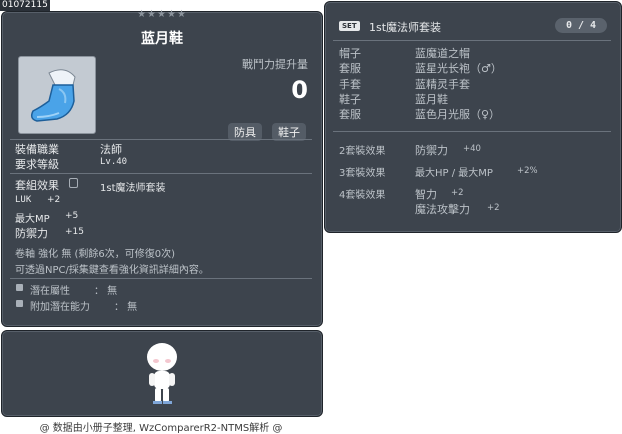 This screenshot has height=434, width=622. Describe the element at coordinates (442, 209) in the screenshot. I see `set-effect-stat: 魔法攻擊力` at that location.